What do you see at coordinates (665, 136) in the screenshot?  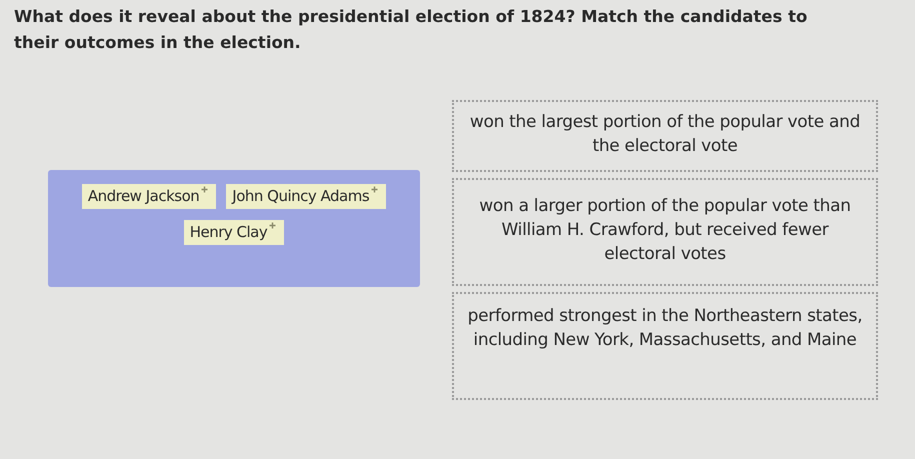 I see `drop-target: won the largest portion of the popular vote and the electoral vote` at bounding box center [665, 136].